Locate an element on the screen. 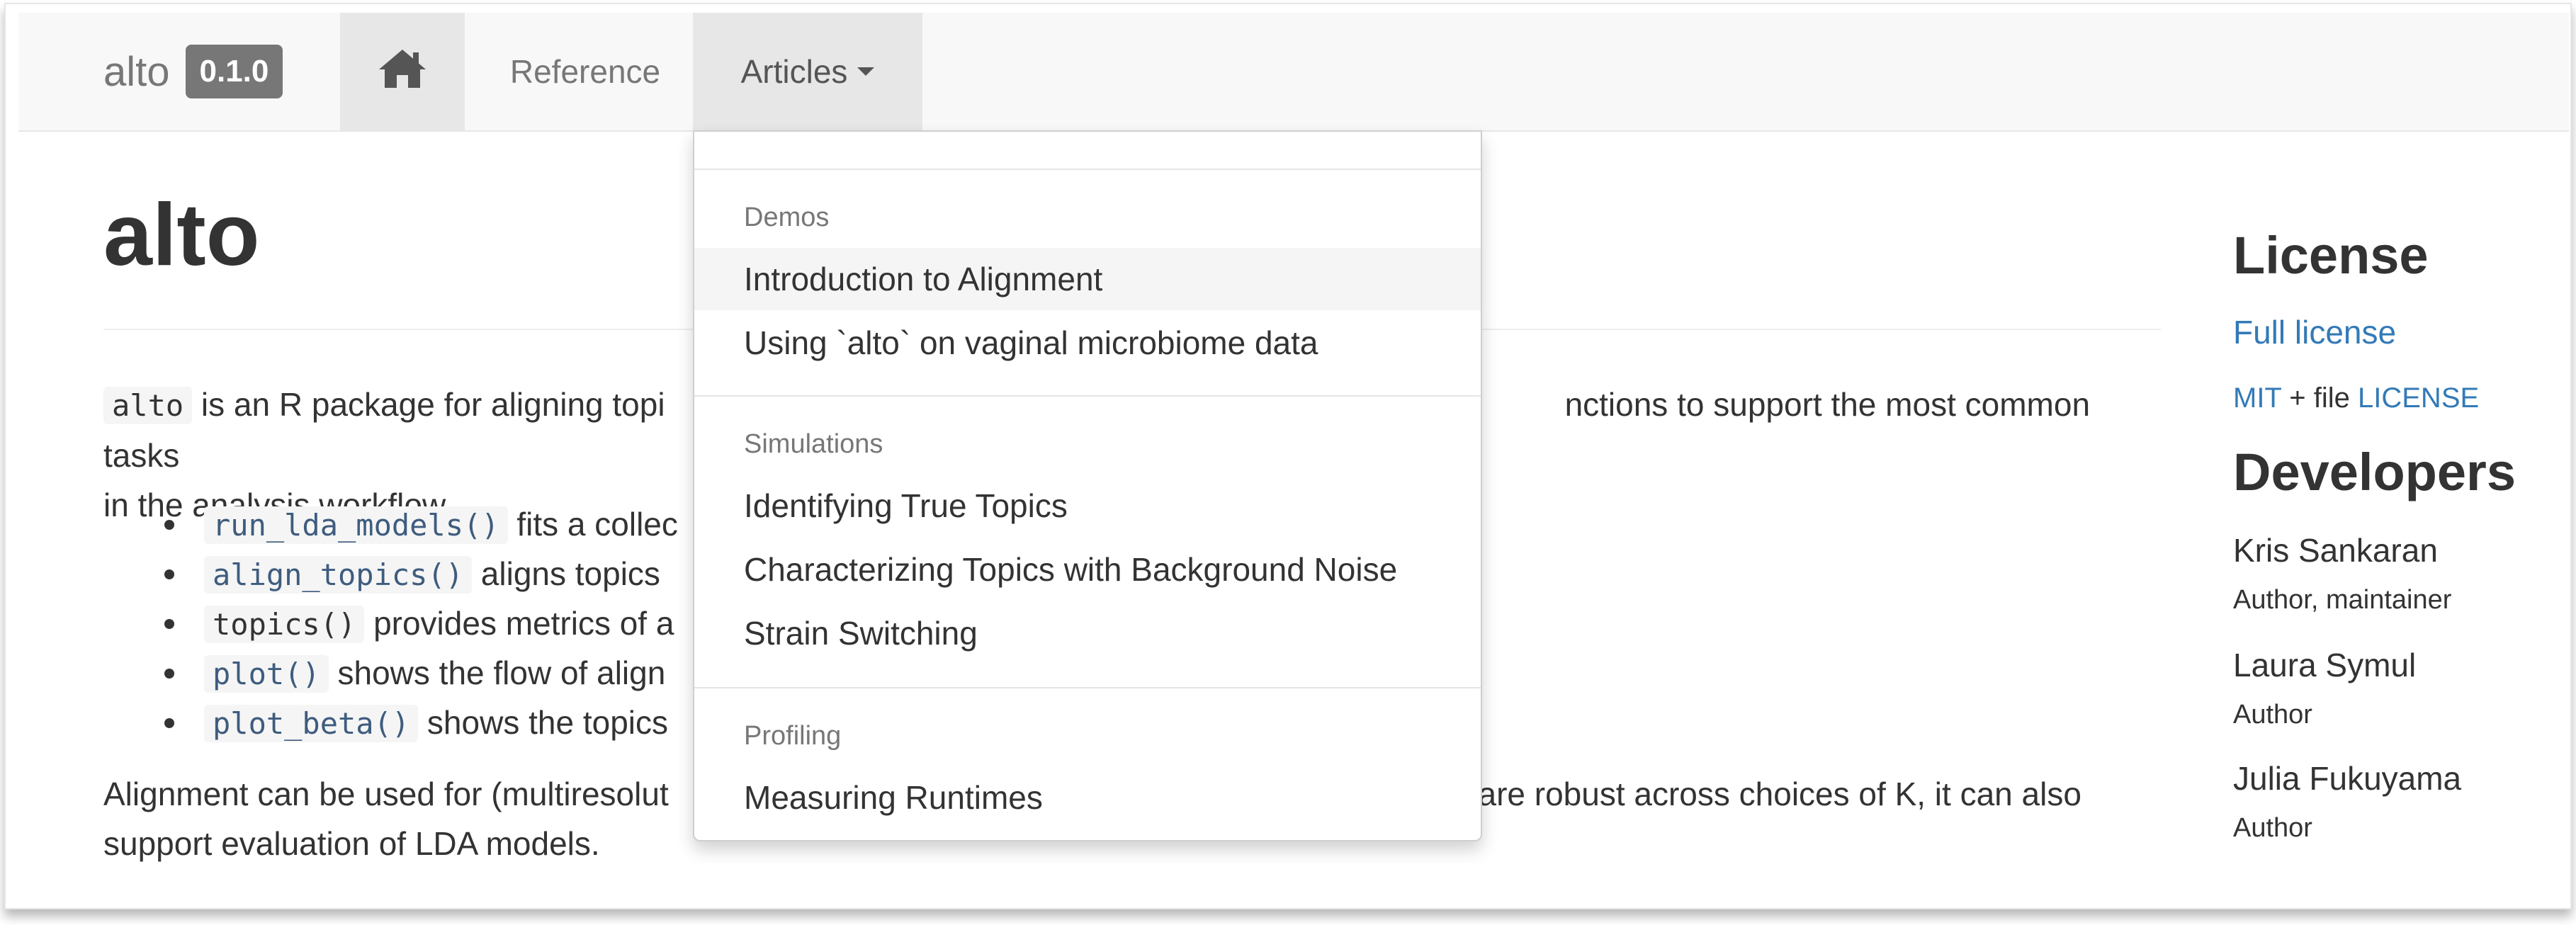 Image resolution: width=2576 pixels, height=925 pixels. func-code: run_lda_models() is located at coordinates (356, 525).